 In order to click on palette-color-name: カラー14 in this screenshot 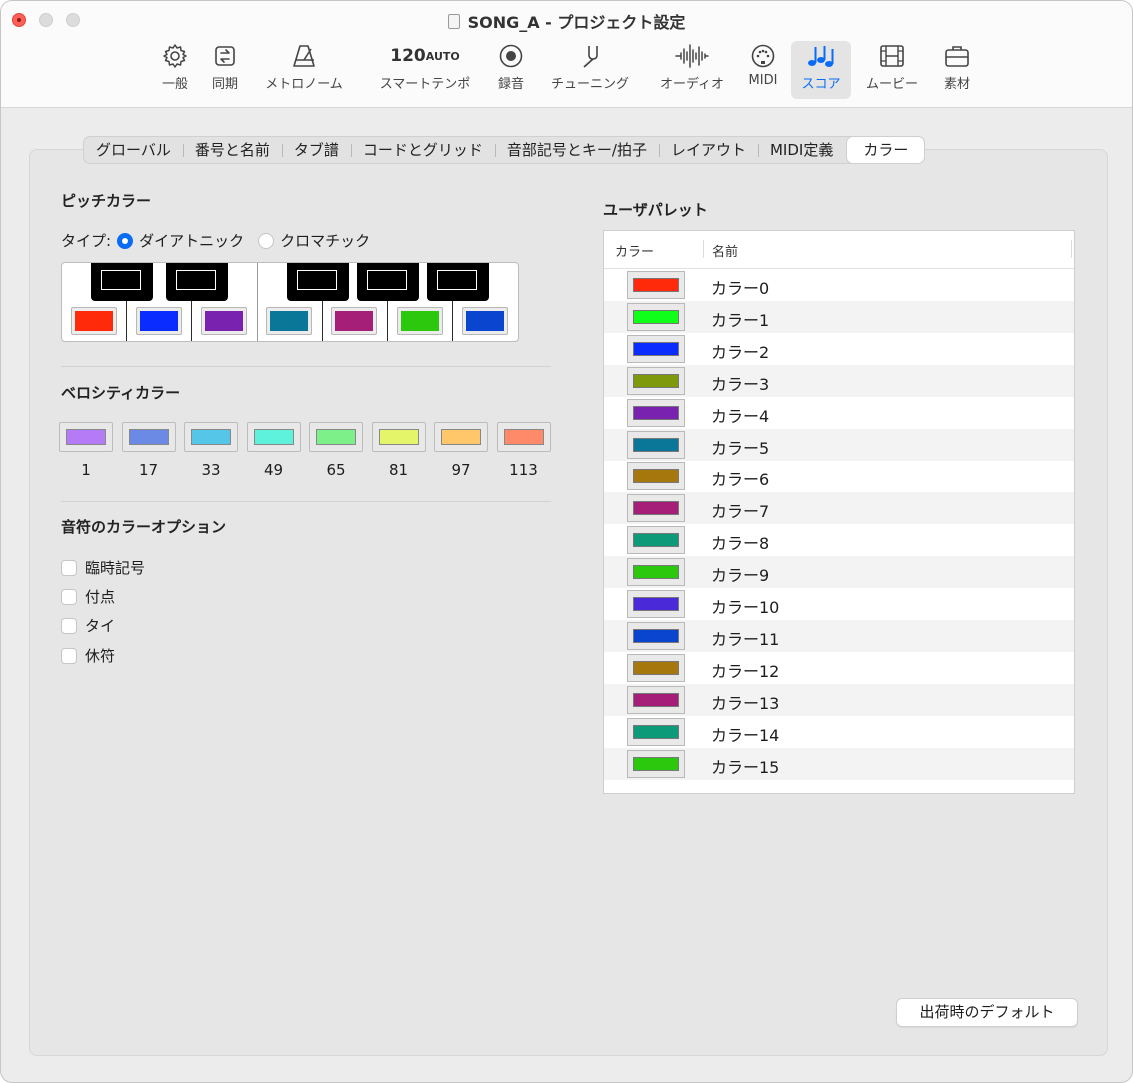, I will do `click(745, 734)`.